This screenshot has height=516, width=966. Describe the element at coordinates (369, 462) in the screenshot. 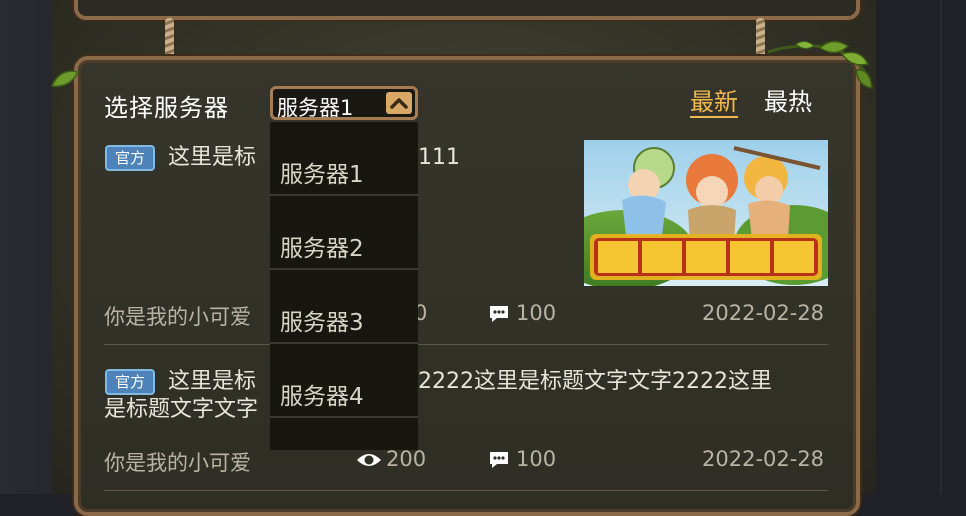

I see `eye-icon` at that location.